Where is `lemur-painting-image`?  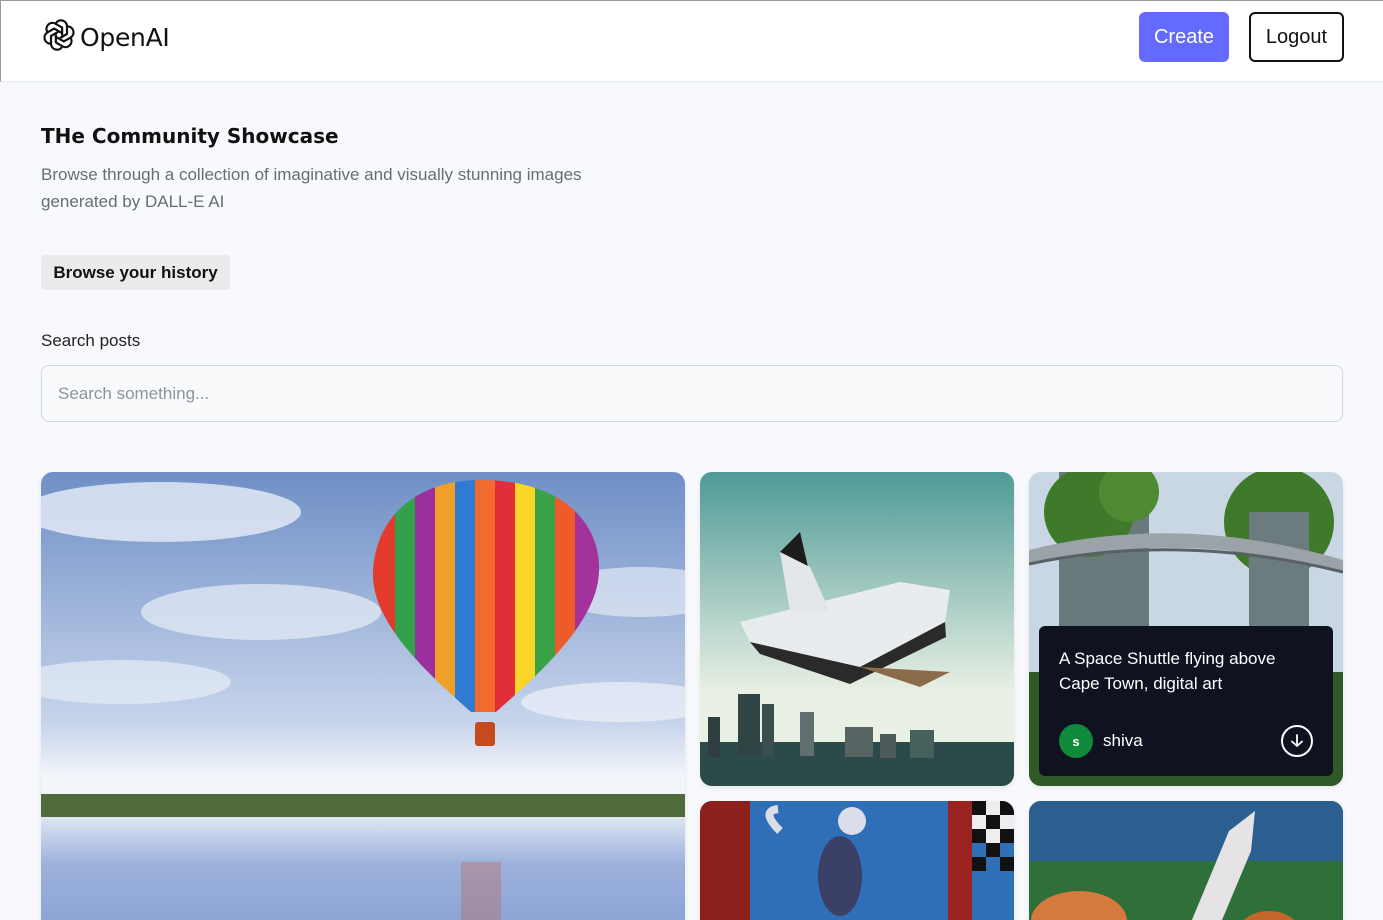 lemur-painting-image is located at coordinates (857, 860).